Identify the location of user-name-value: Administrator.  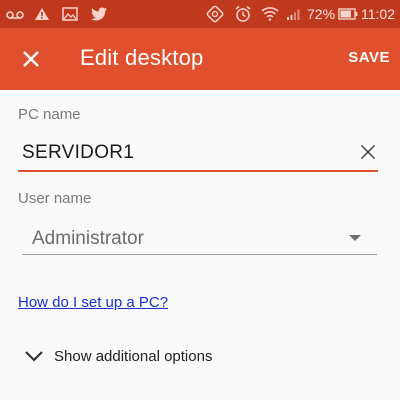
(88, 238).